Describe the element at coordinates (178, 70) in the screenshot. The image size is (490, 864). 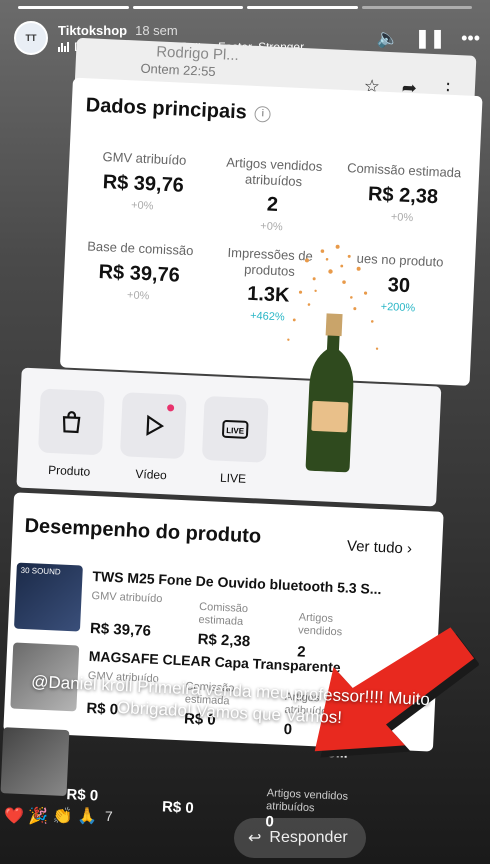
I see `contact-time: Ontem 22:55` at that location.